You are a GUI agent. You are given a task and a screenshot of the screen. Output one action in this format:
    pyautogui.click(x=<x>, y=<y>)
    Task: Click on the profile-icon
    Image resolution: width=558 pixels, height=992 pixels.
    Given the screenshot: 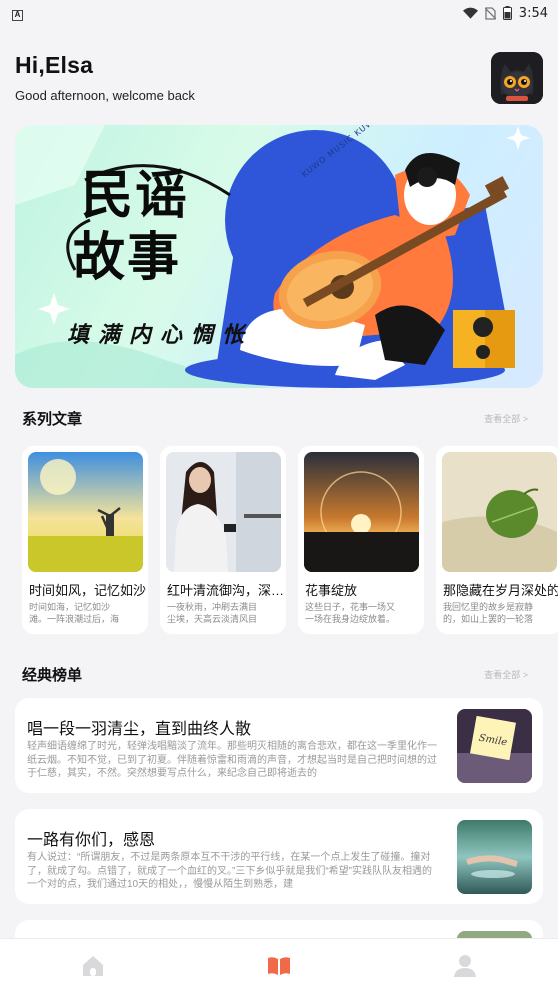 What is the action you would take?
    pyautogui.click(x=465, y=966)
    